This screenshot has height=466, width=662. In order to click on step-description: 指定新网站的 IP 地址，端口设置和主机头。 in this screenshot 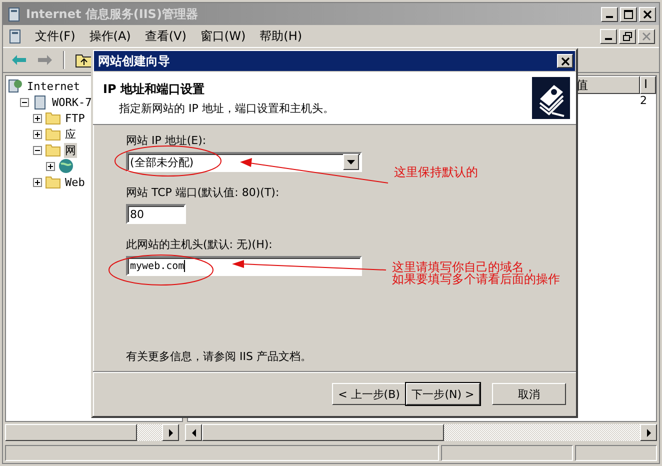, I will do `click(226, 108)`.